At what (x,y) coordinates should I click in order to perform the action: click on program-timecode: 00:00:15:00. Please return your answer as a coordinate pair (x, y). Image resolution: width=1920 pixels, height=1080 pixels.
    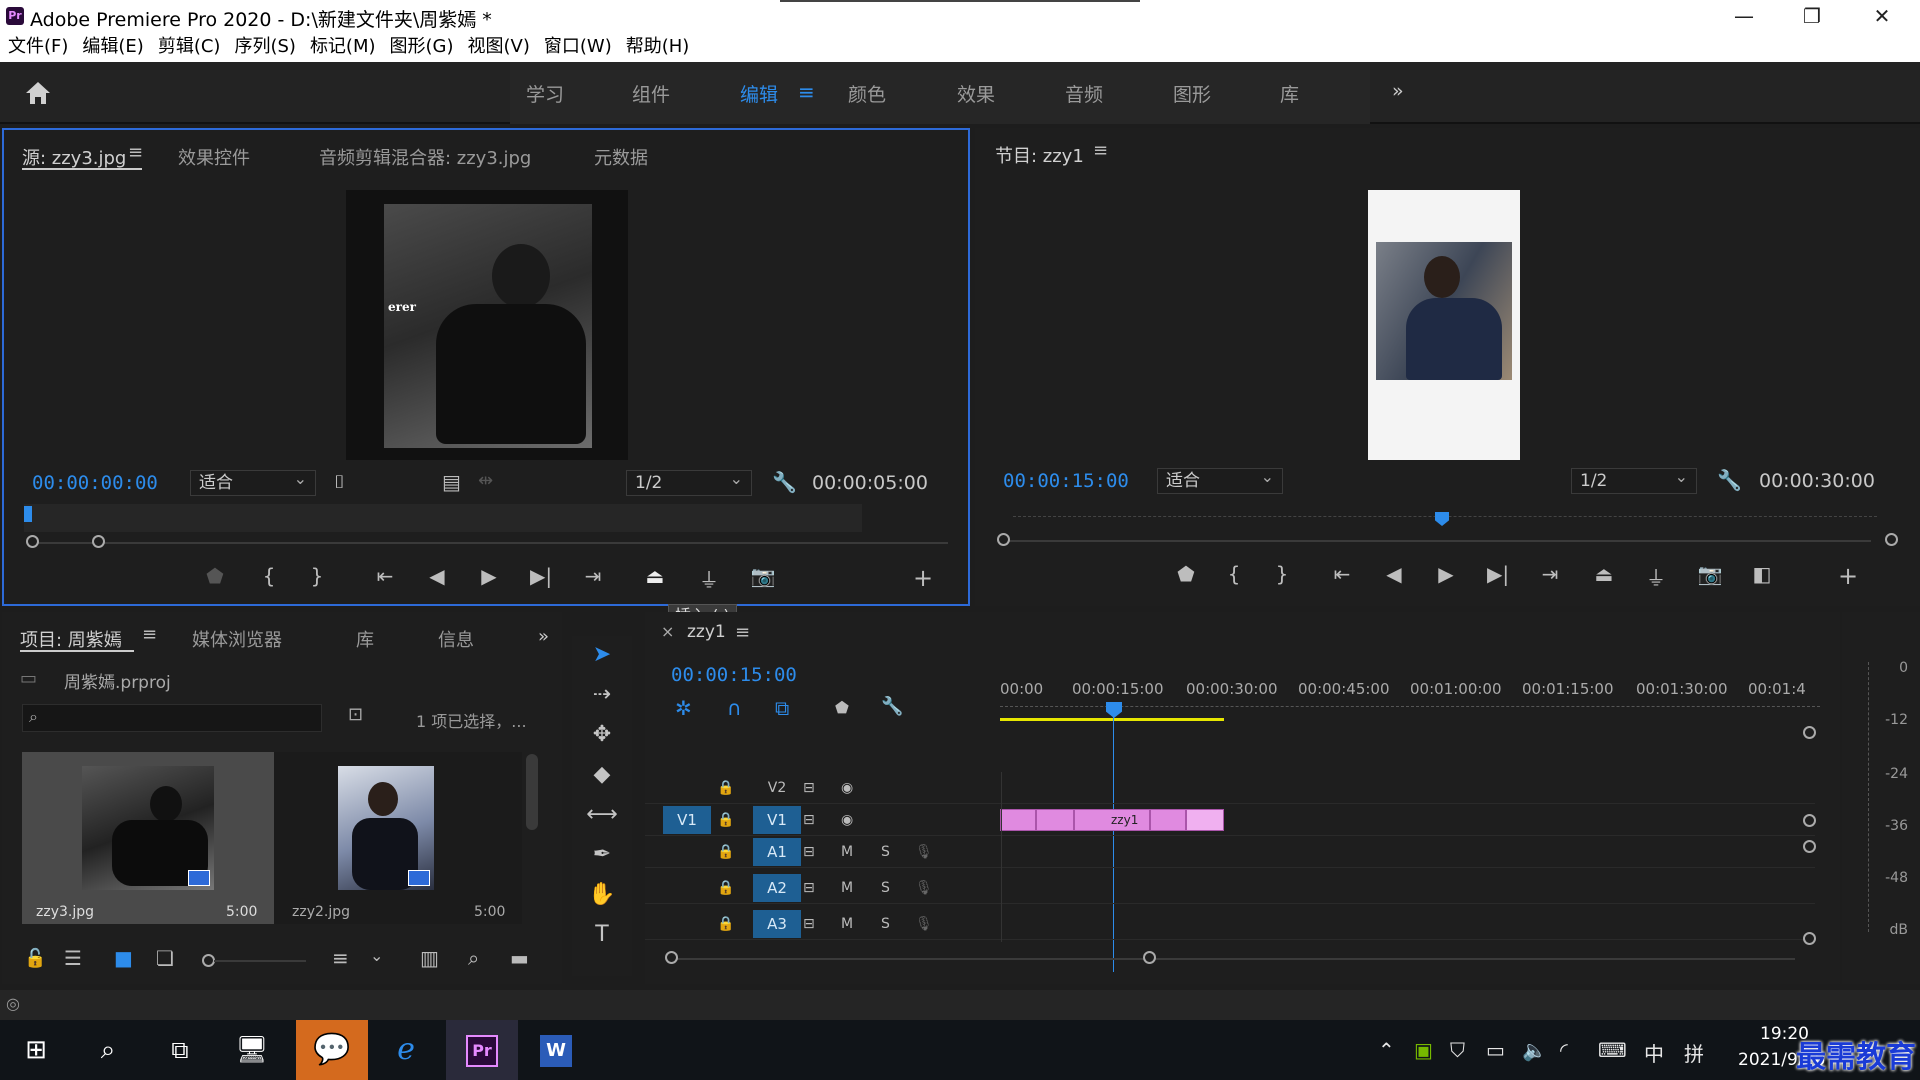
    Looking at the image, I should click on (1066, 481).